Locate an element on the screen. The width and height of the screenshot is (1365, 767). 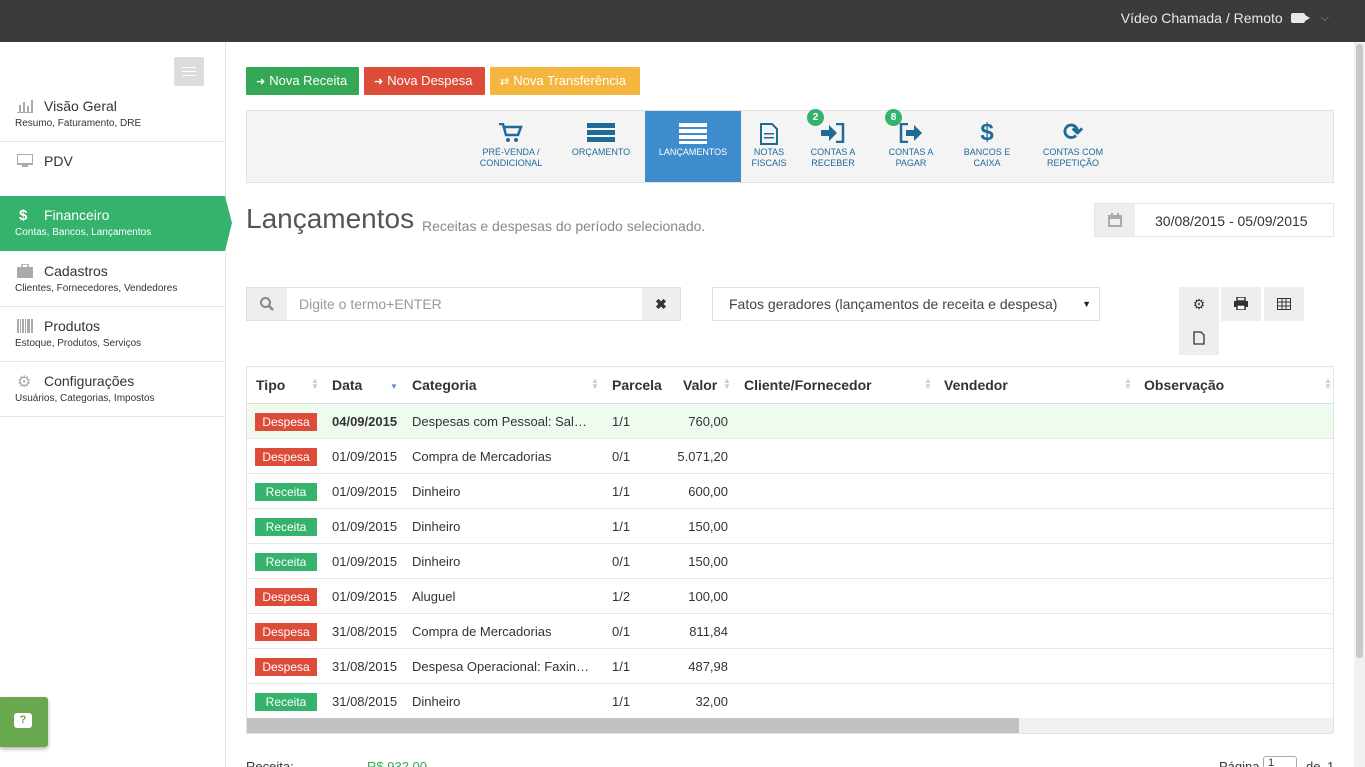
sidebar-item-visao-geral: Visão Geral Resumo, Faturamento, DRE is located at coordinates (112, 114).